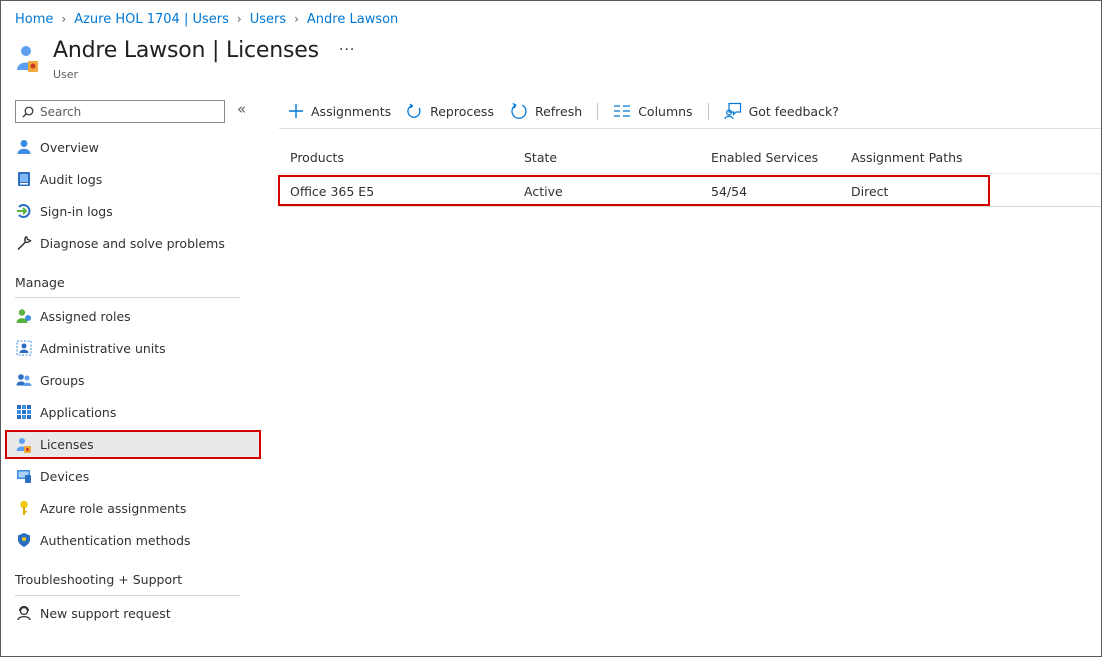  What do you see at coordinates (34, 19) in the screenshot?
I see `breadcrumb-home: Home` at bounding box center [34, 19].